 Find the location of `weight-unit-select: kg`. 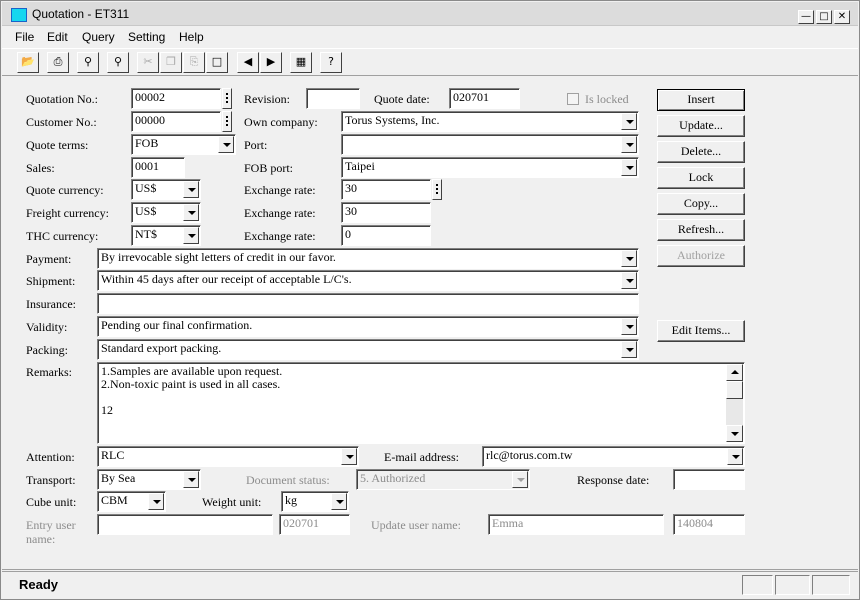

weight-unit-select: kg is located at coordinates (315, 501).